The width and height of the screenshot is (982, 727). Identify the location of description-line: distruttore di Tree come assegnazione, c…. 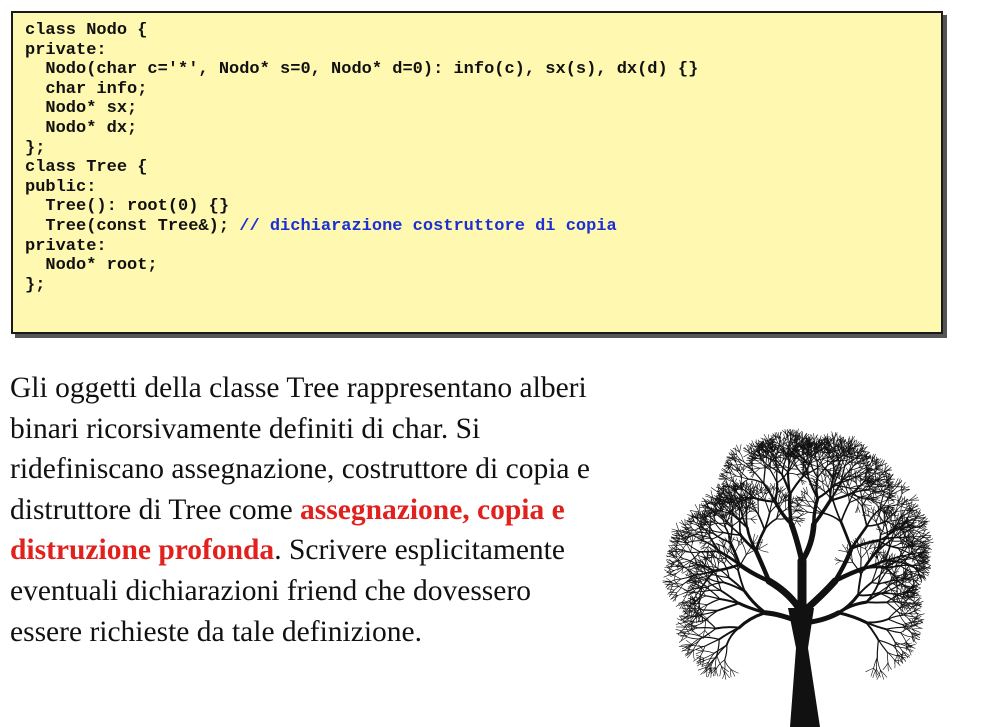
(355, 510).